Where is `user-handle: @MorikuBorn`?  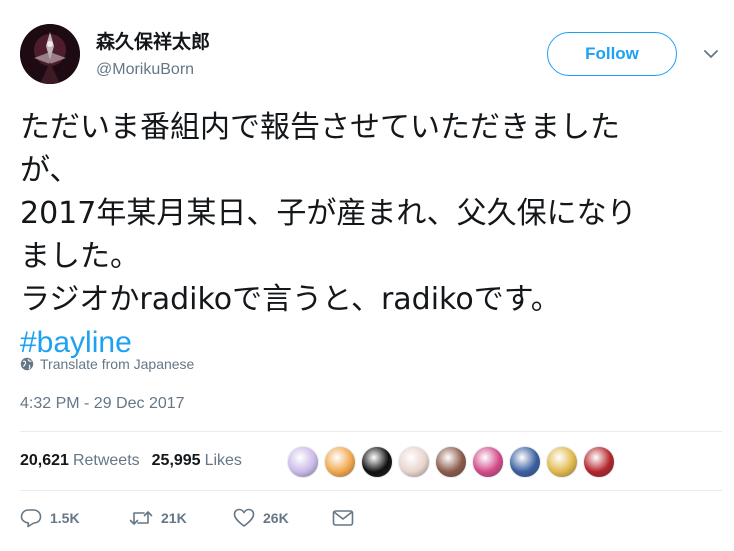
user-handle: @MorikuBorn is located at coordinates (145, 70).